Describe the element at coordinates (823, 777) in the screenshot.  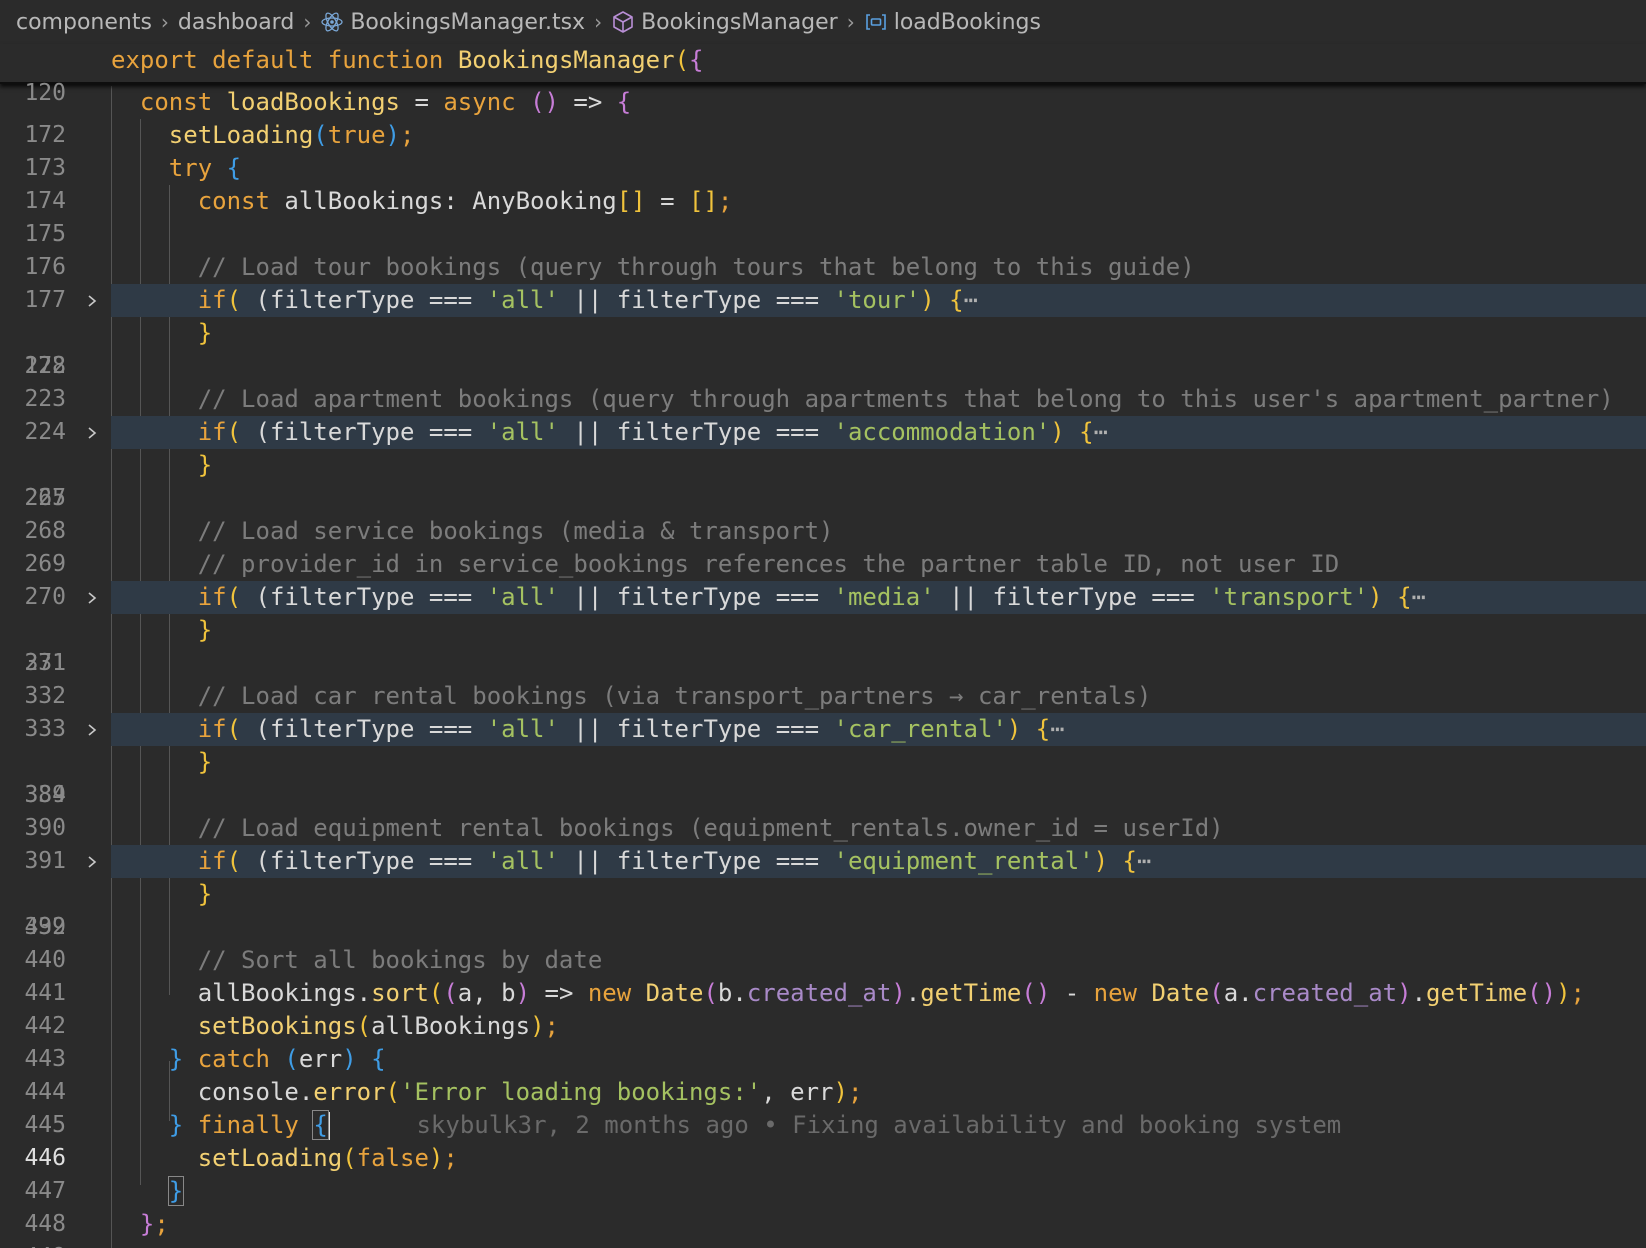
I see `code-line: 389 }` at that location.